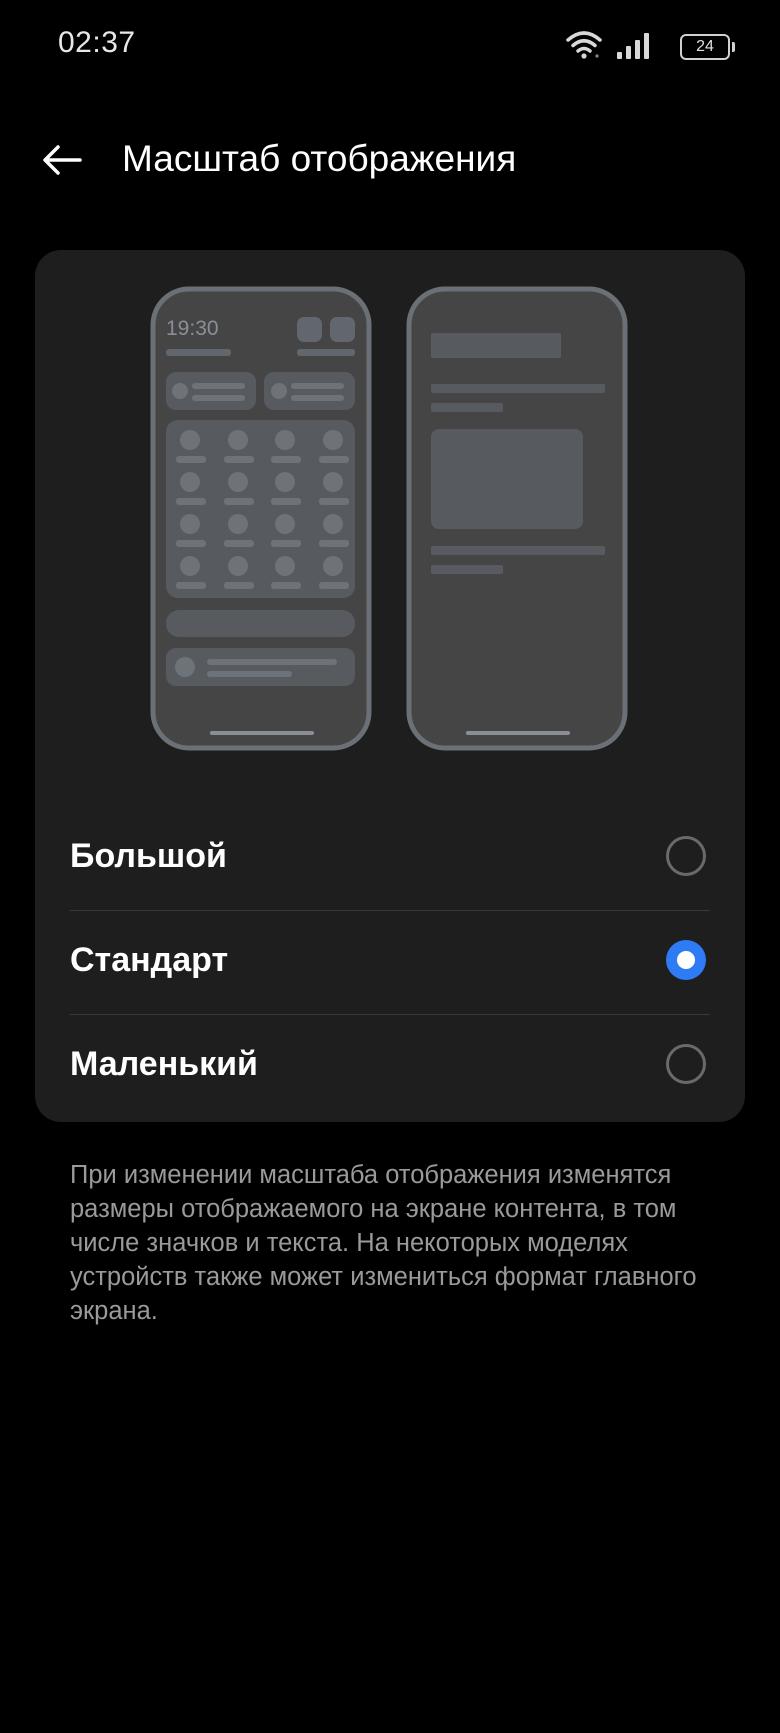 The height and width of the screenshot is (1733, 780). Describe the element at coordinates (149, 960) in the screenshot. I see `option-label: Стандарт` at that location.